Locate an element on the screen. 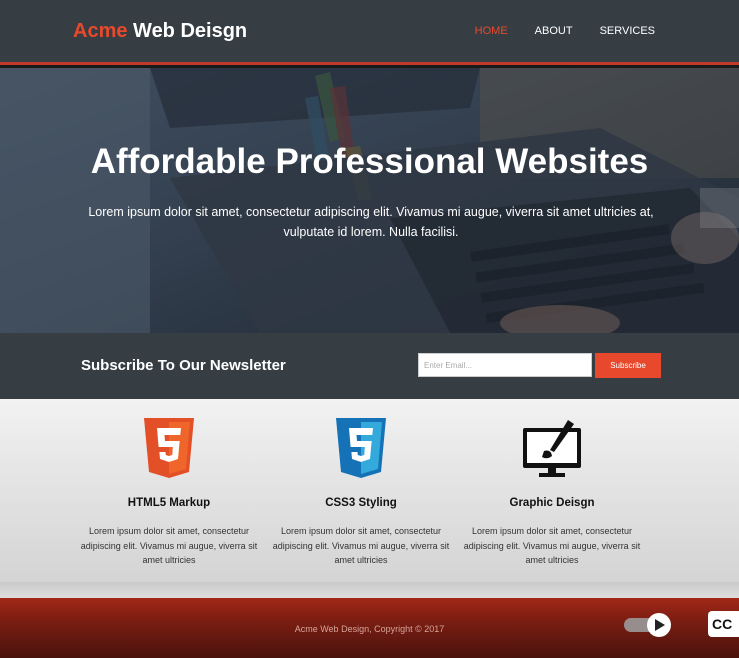 This screenshot has height=658, width=739. html5-icon is located at coordinates (169, 449).